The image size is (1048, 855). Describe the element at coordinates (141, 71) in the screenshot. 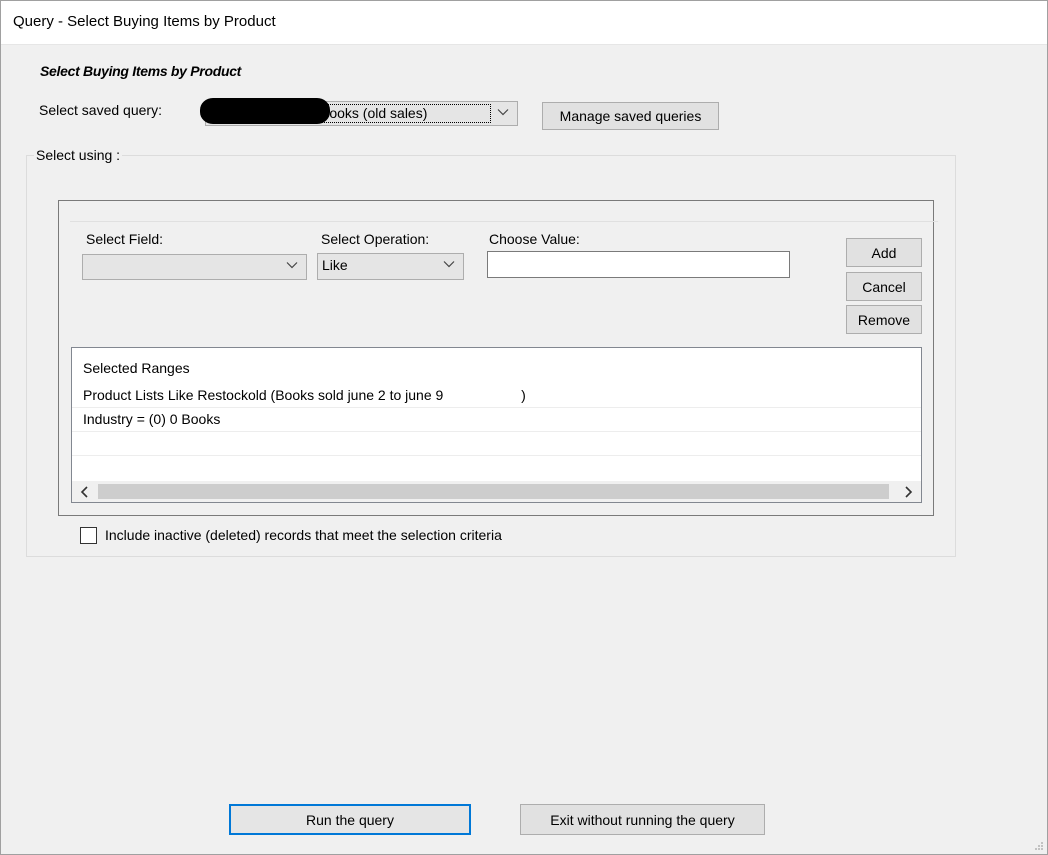

I see `form-heading: Select Buying Items by Product` at that location.